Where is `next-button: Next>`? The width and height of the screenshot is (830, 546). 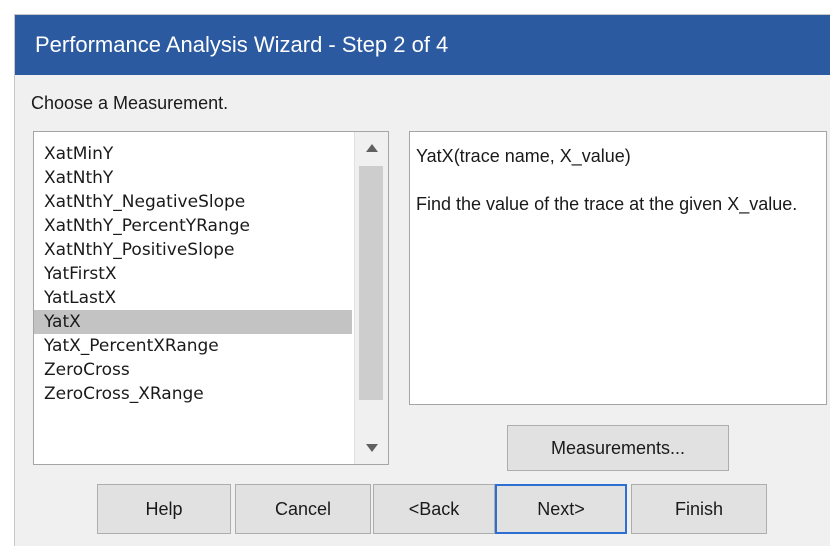 next-button: Next> is located at coordinates (561, 509).